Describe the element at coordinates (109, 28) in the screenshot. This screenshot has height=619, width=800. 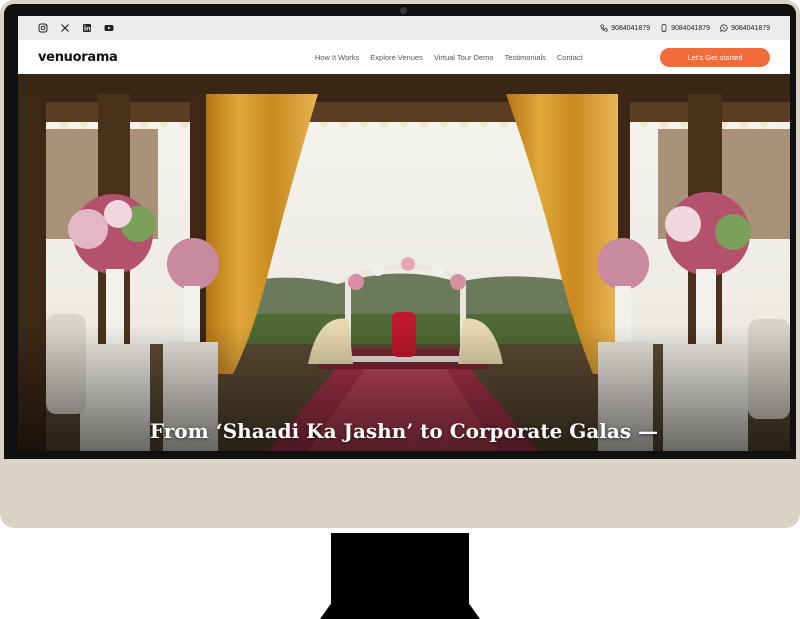
I see `youtube-icon` at that location.